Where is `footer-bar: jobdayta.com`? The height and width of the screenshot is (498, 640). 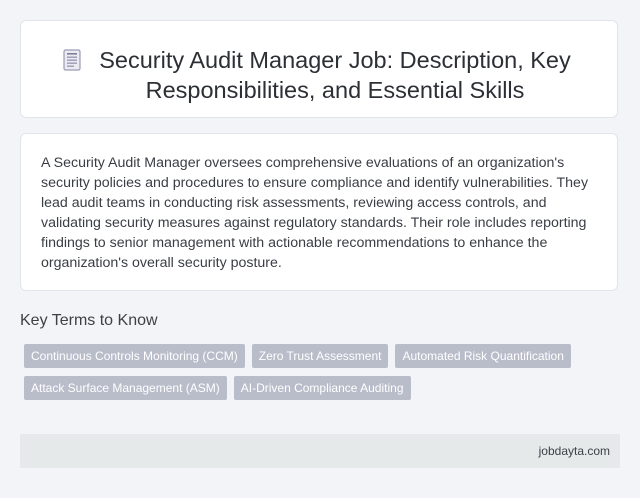
footer-bar: jobdayta.com is located at coordinates (320, 451).